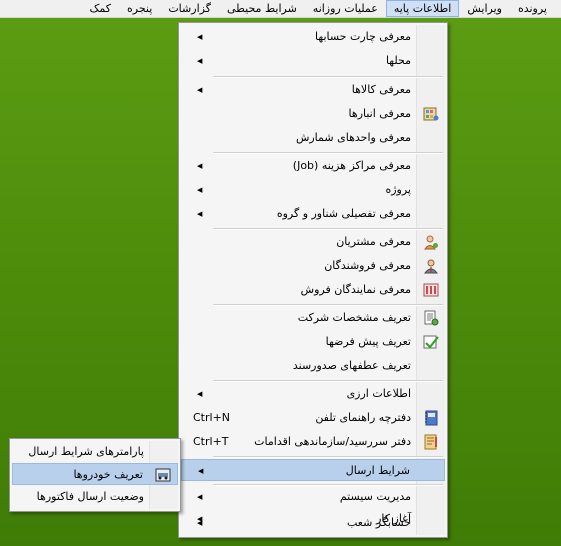  What do you see at coordinates (351, 365) in the screenshot?
I see `menu-item-label: تعریف عطفهای صدورسند` at bounding box center [351, 365].